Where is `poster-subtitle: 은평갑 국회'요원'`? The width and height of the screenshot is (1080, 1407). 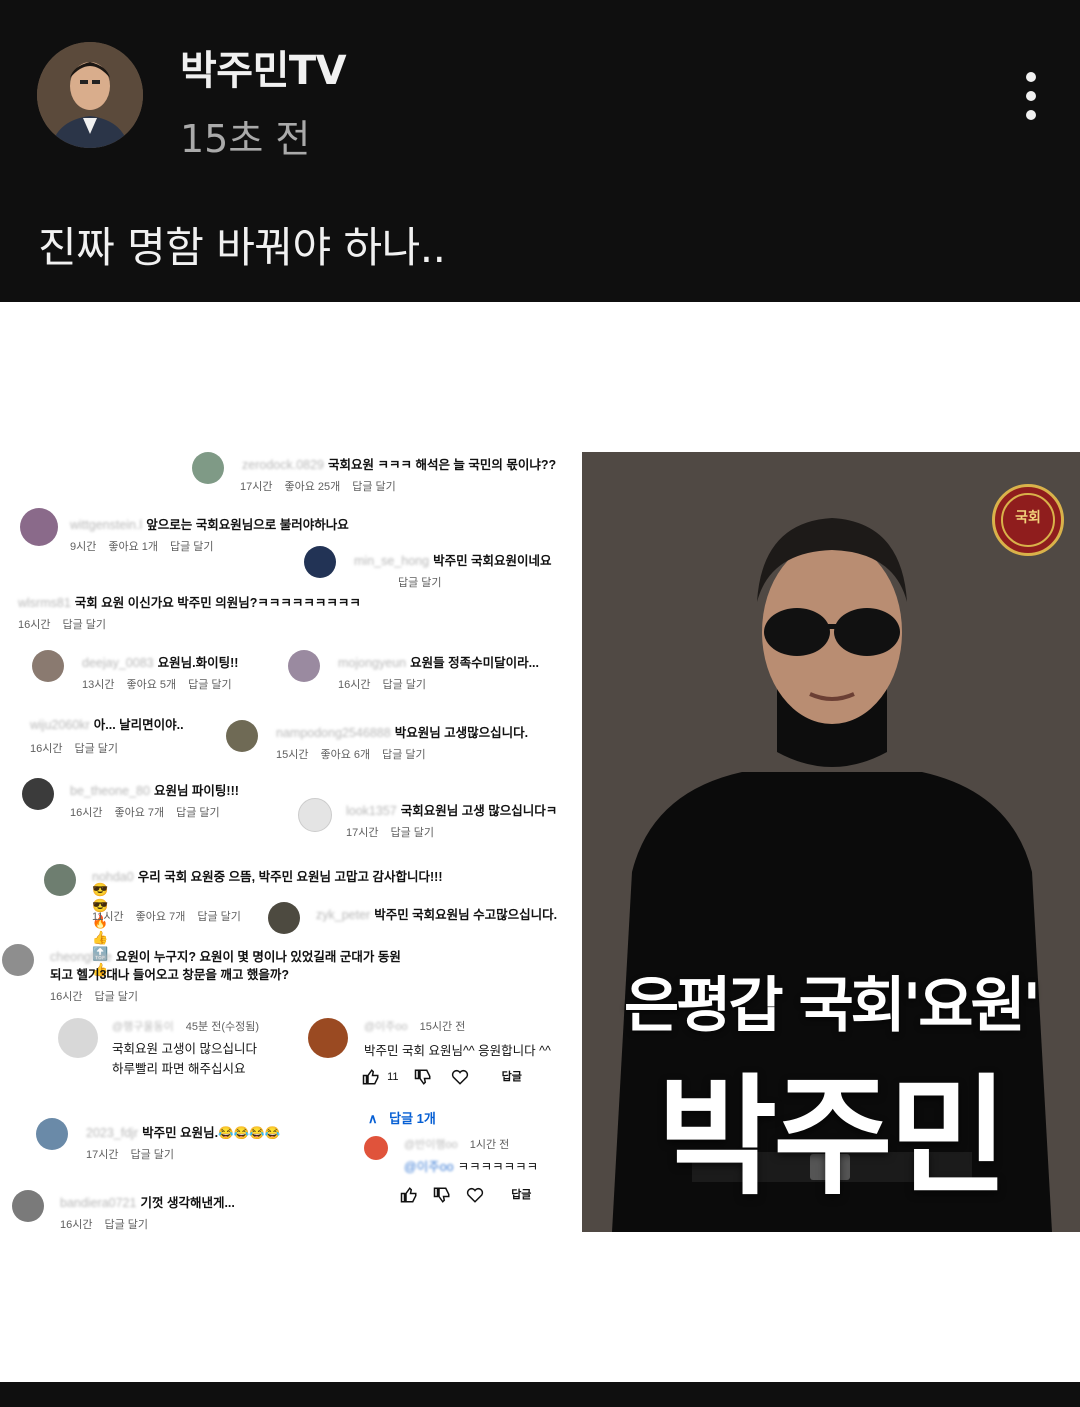 poster-subtitle: 은평갑 국회'요원' is located at coordinates (832, 1006).